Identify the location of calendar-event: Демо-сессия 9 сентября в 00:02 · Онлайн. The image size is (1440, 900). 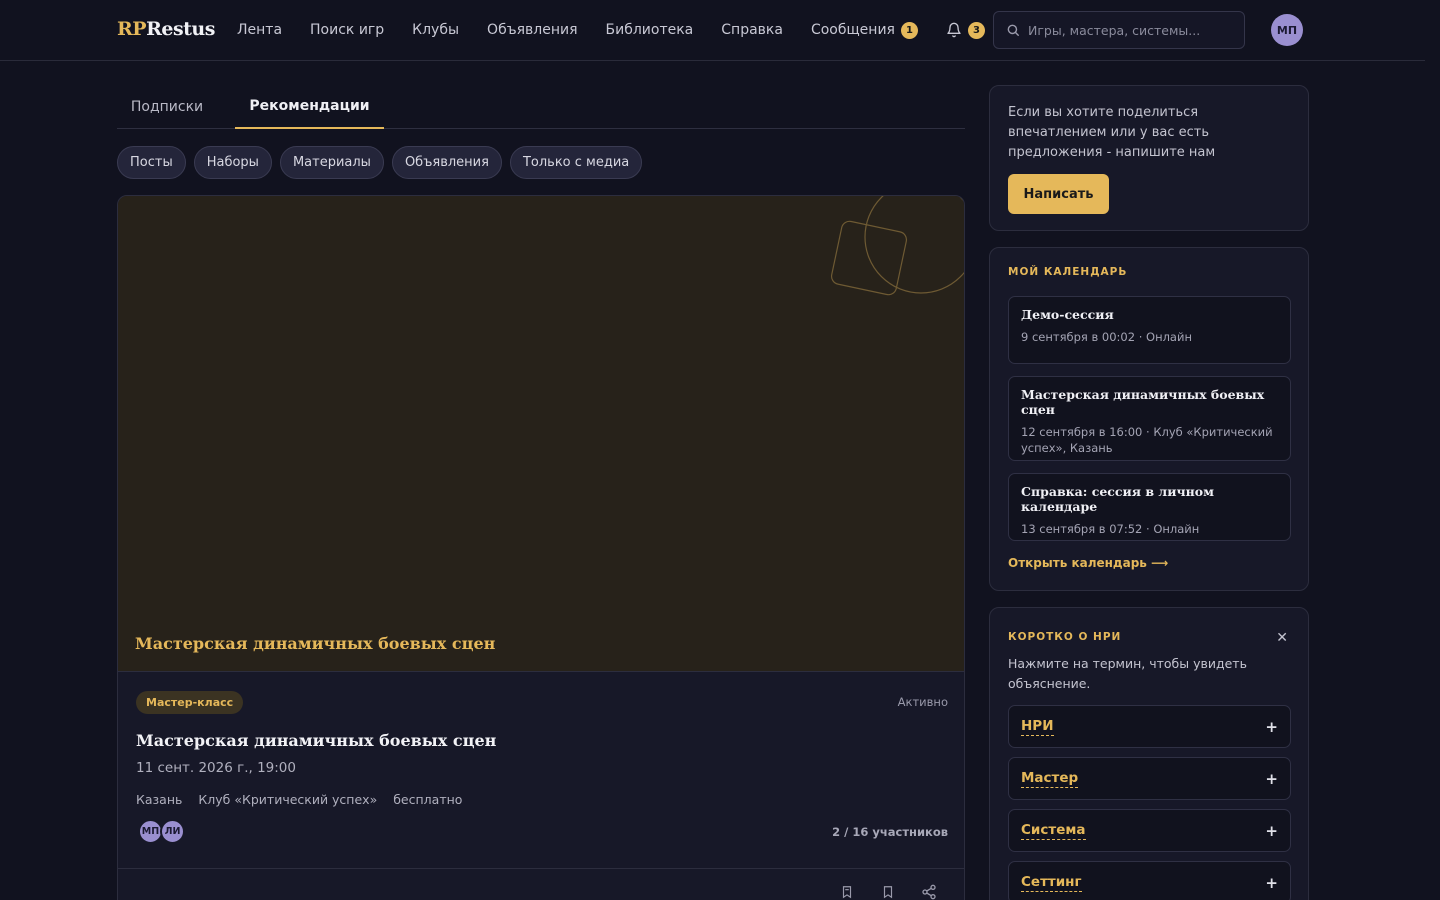
(1149, 330).